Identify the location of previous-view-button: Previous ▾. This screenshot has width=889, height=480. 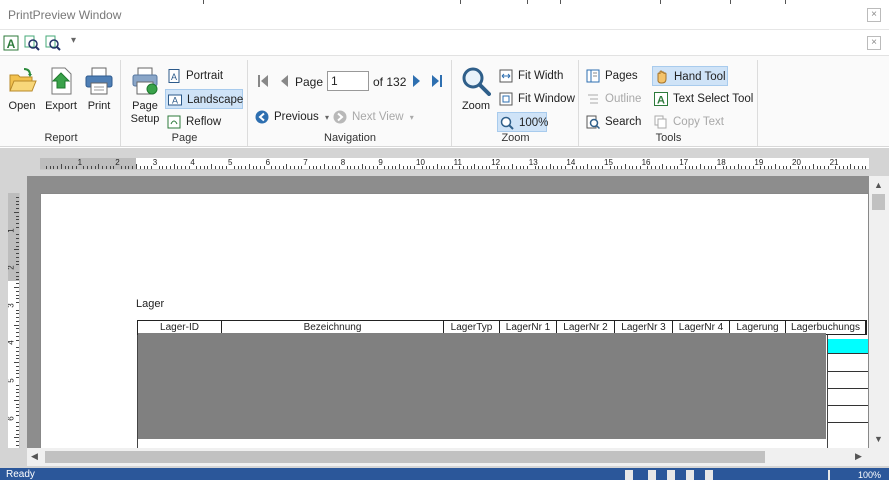
(291, 117).